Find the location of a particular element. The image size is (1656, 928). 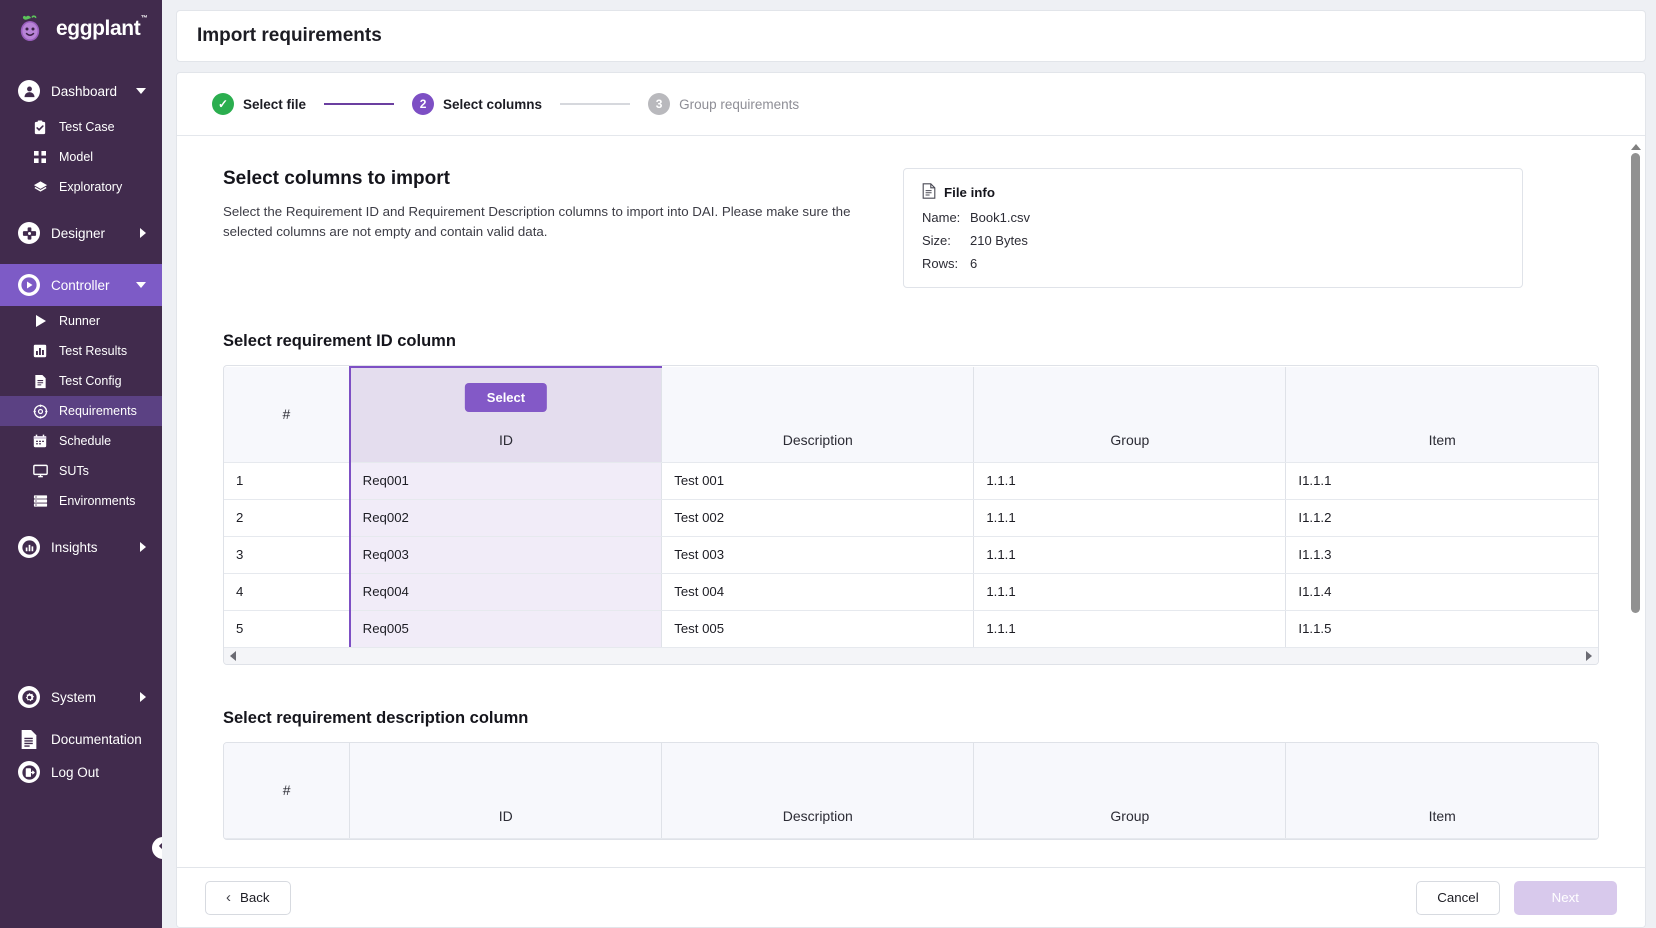

column-header-id: Select ID is located at coordinates (505, 414).